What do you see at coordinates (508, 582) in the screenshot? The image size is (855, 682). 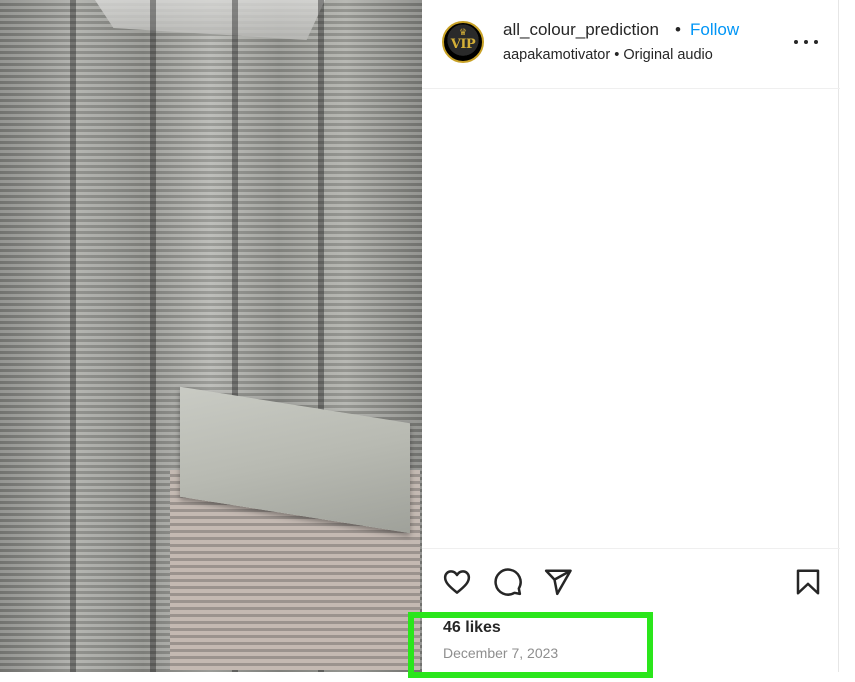 I see `comment-icon` at bounding box center [508, 582].